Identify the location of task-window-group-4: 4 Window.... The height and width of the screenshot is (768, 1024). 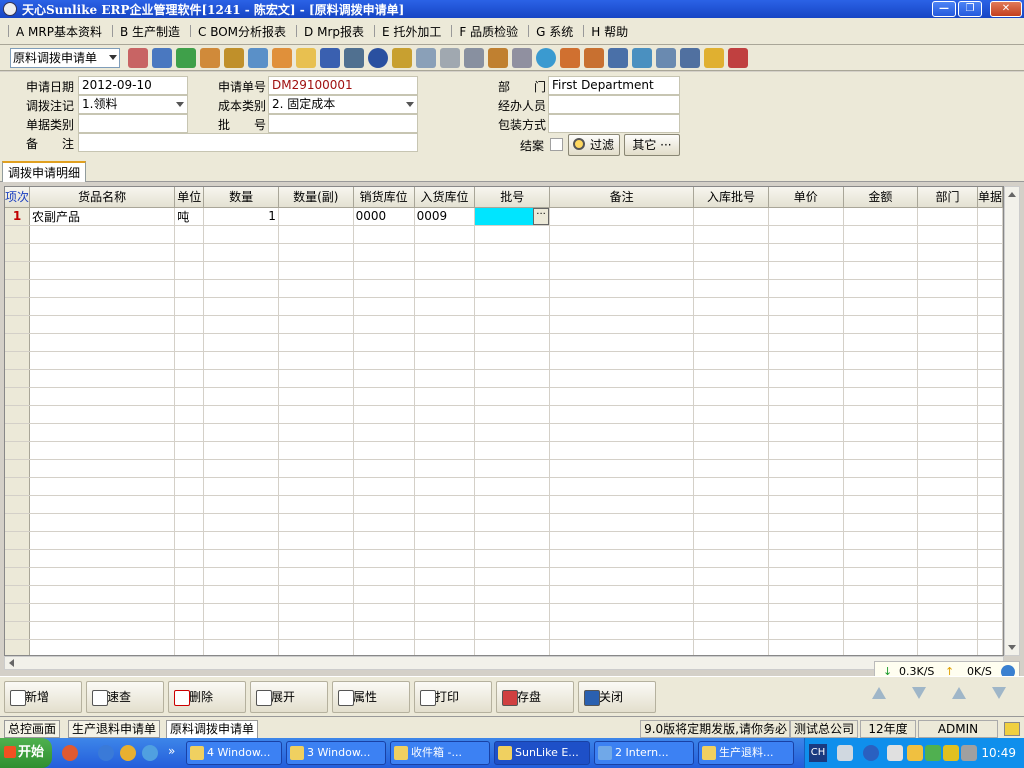
(234, 753).